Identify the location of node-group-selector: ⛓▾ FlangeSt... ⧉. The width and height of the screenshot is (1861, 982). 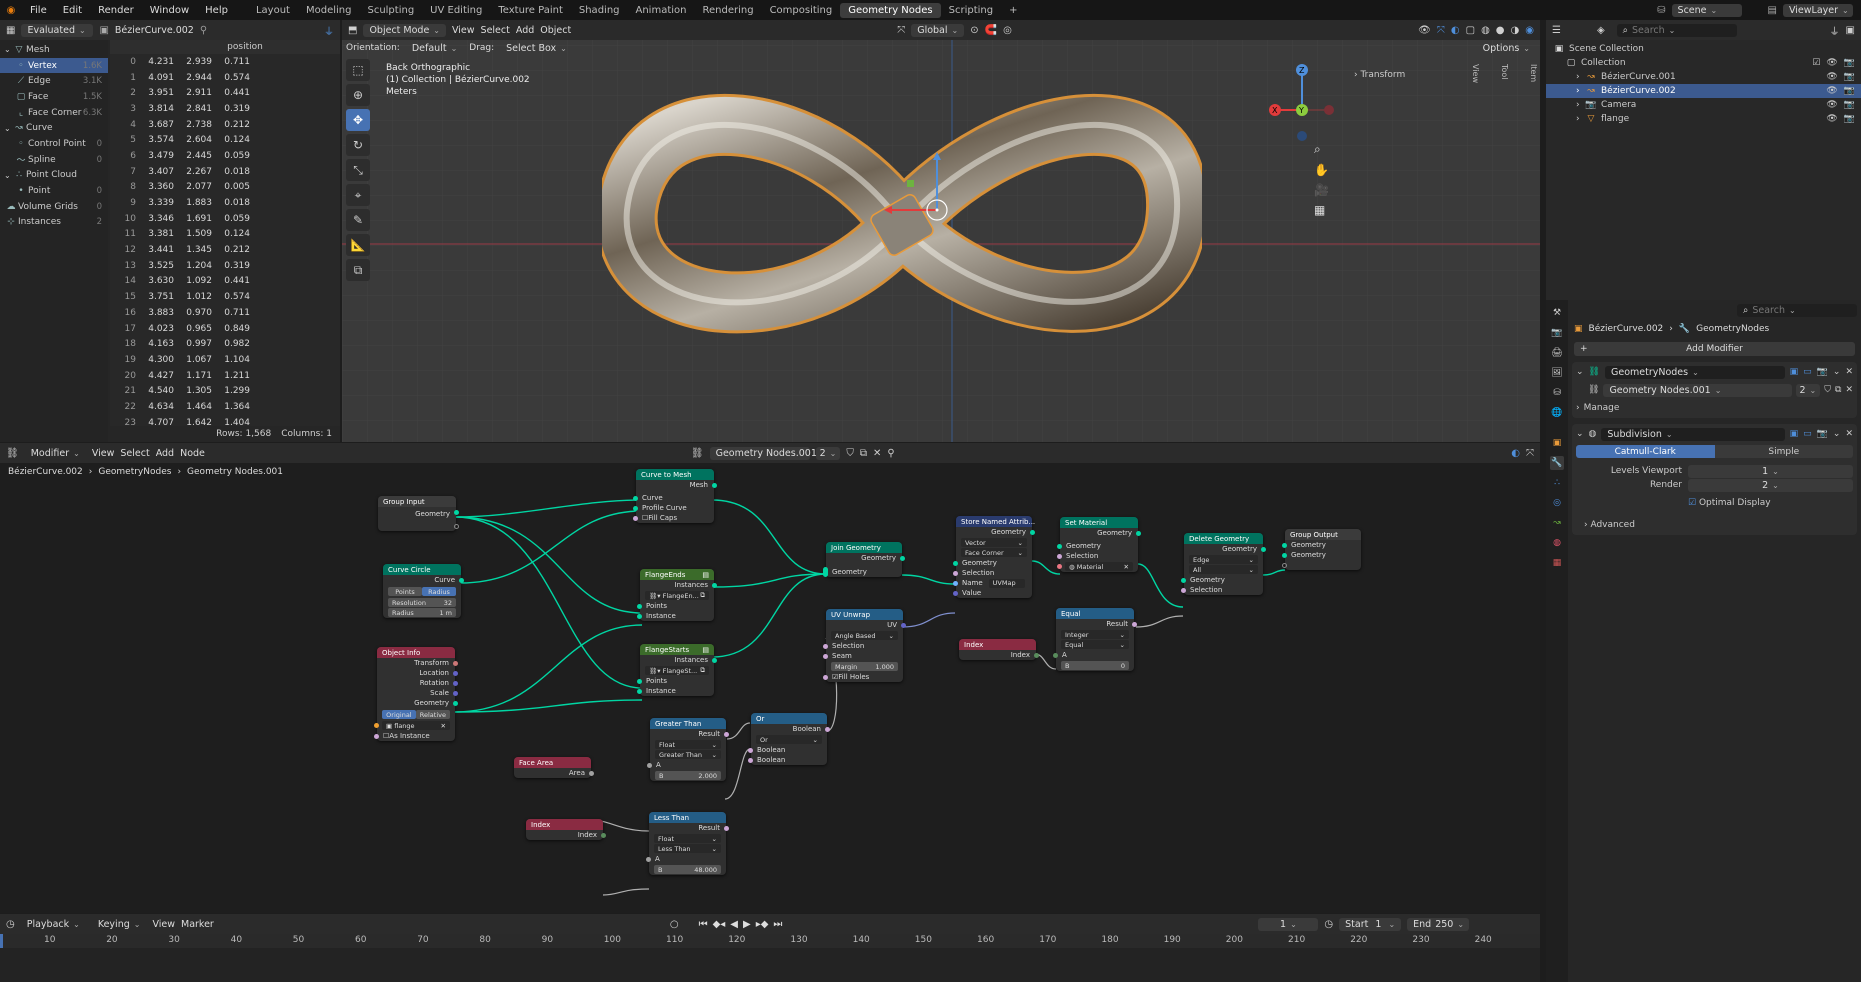
(677, 670).